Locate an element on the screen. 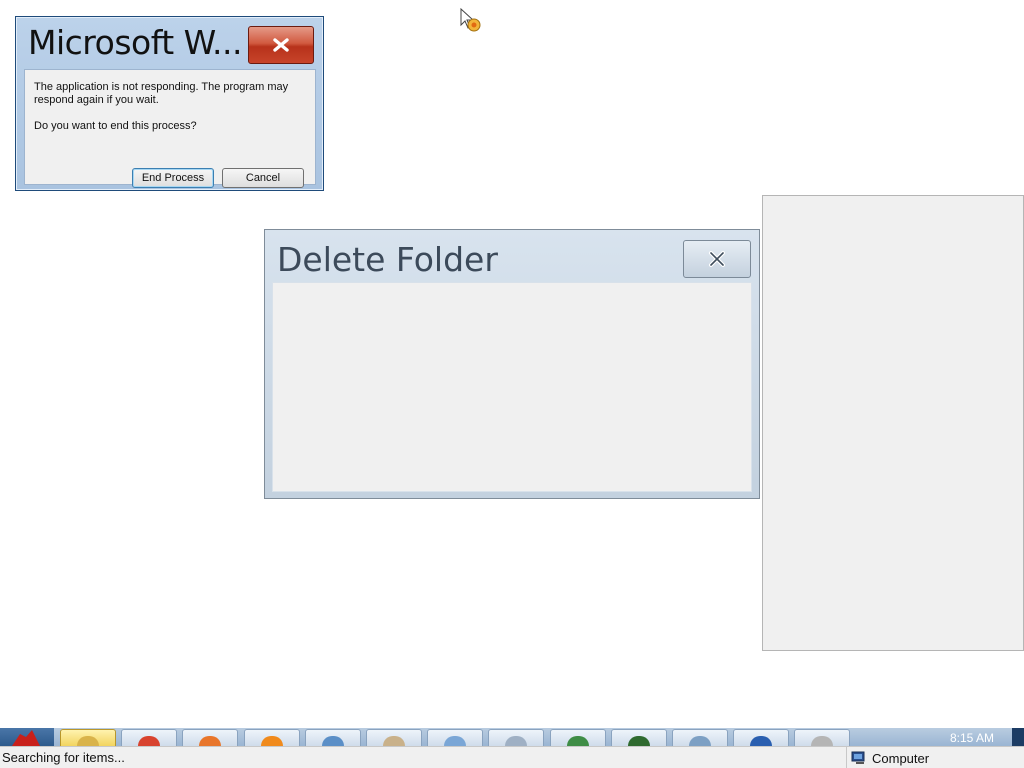 Image resolution: width=1024 pixels, height=768 pixels. taskbar: 8:15 AM is located at coordinates (512, 737).